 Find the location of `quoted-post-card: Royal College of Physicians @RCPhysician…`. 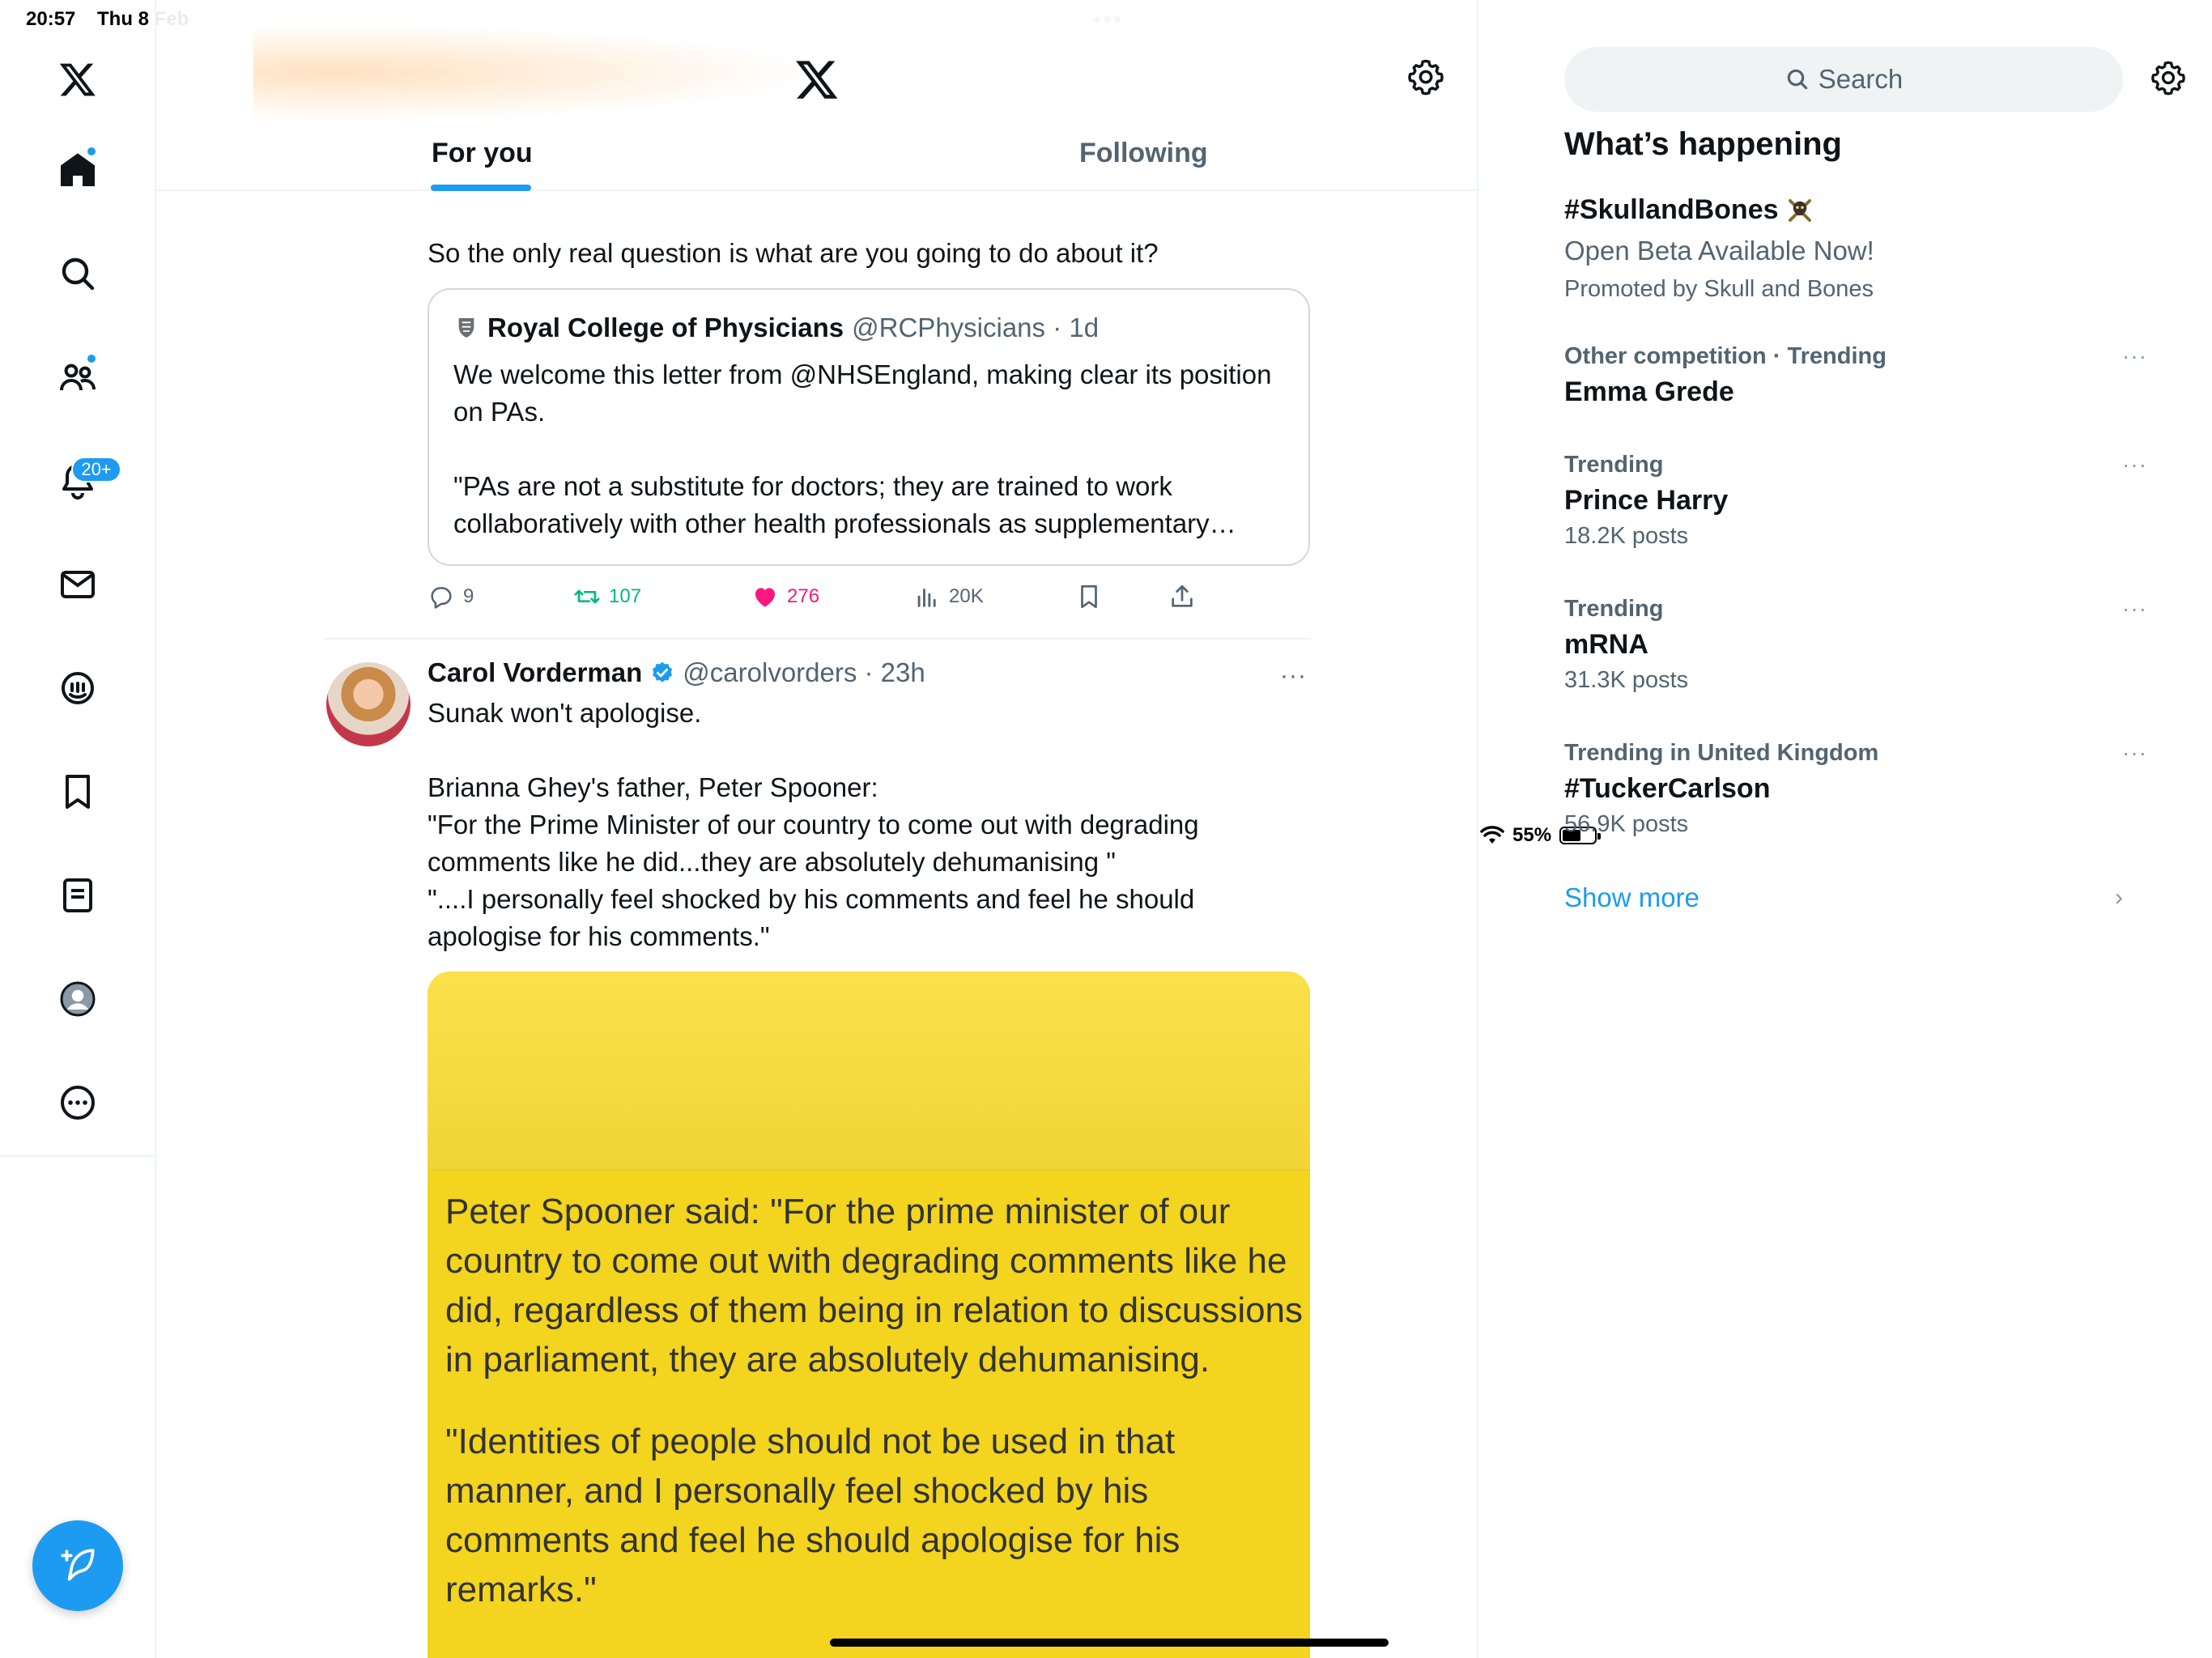

quoted-post-card: Royal College of Physicians @RCPhysician… is located at coordinates (869, 427).